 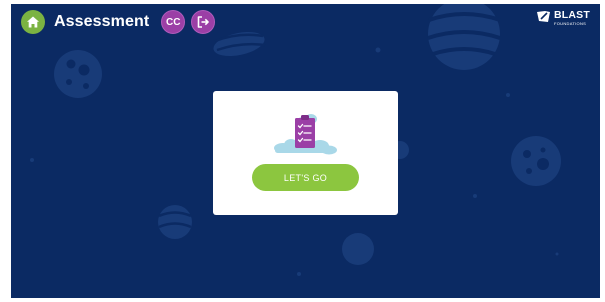 I want to click on brand-subtitle: FOUNDATIONS, so click(x=570, y=23).